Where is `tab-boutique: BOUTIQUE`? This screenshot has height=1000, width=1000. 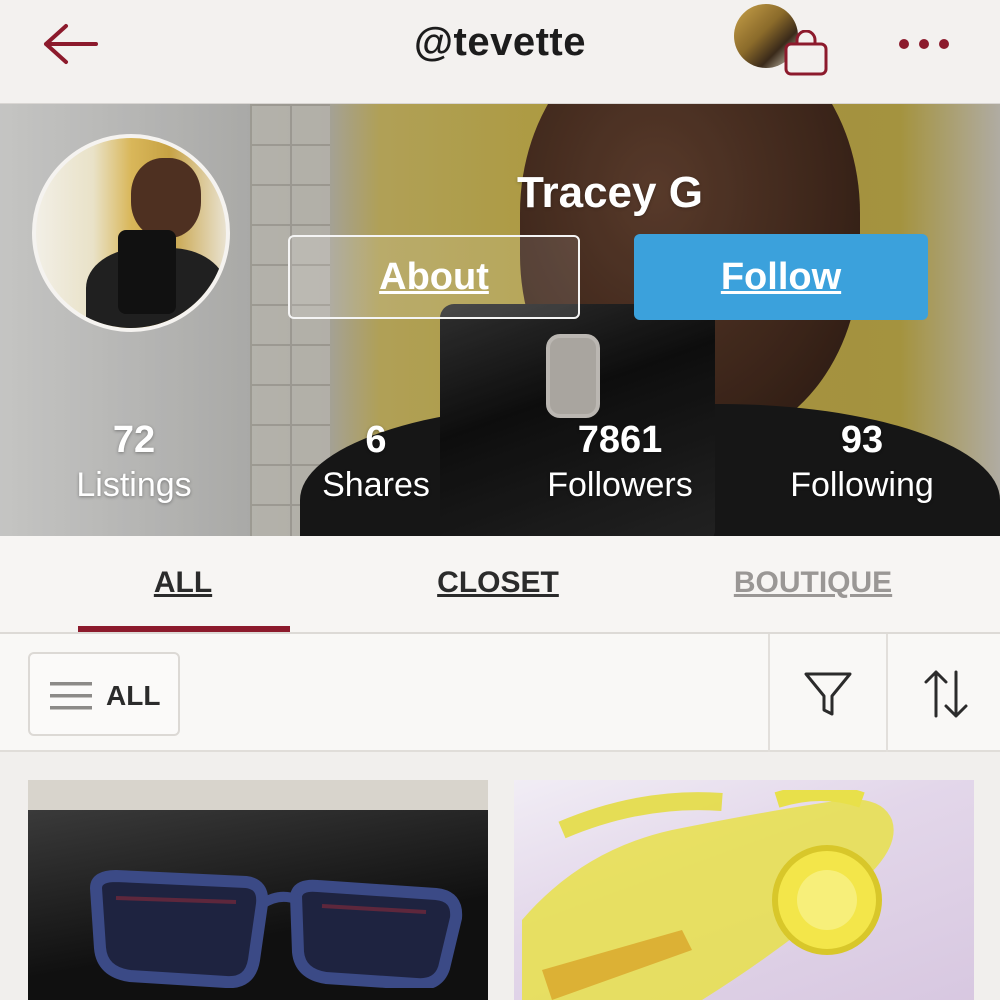 tab-boutique: BOUTIQUE is located at coordinates (813, 583).